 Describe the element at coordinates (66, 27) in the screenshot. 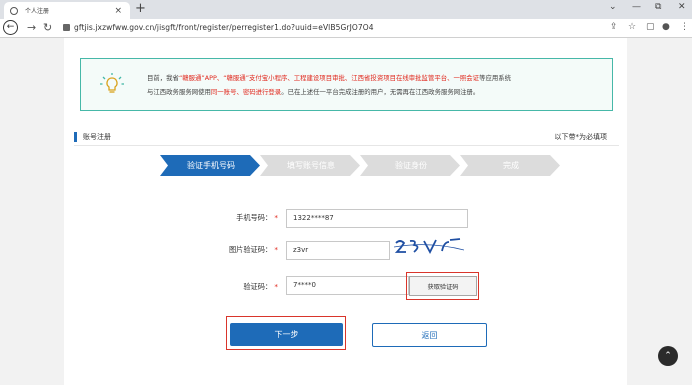

I see `lock-icon` at that location.